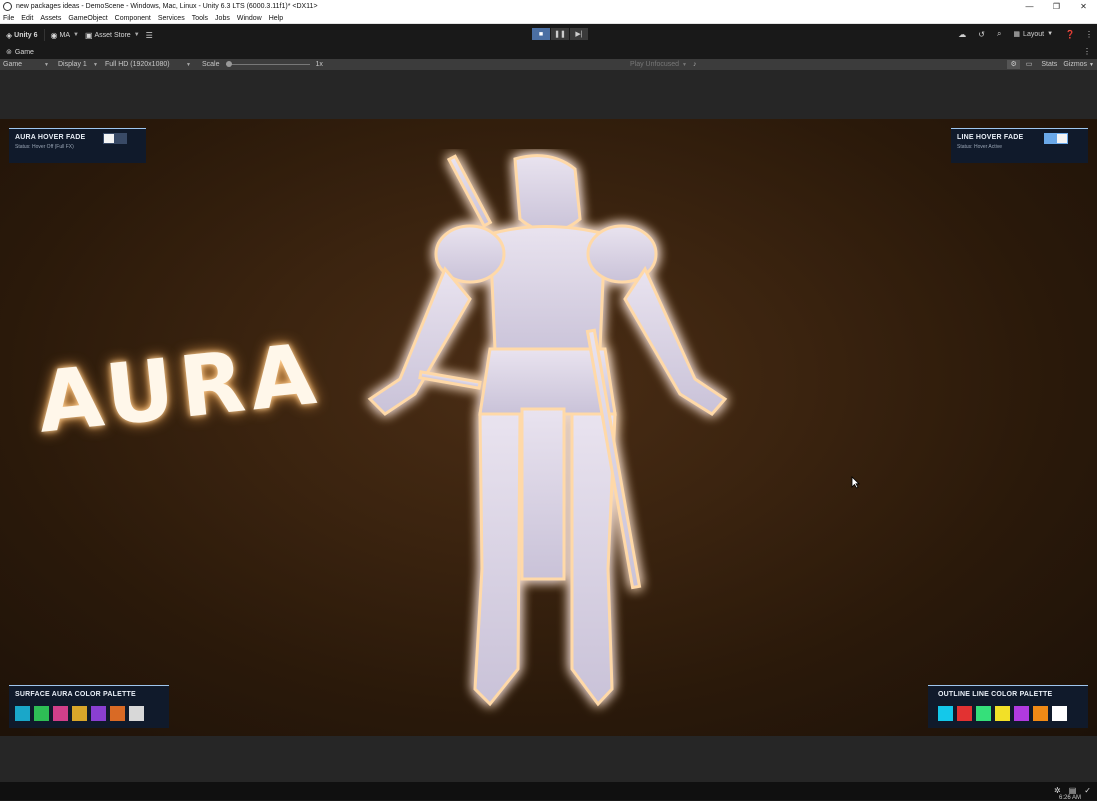  I want to click on account-icon: ◉, so click(54, 35).